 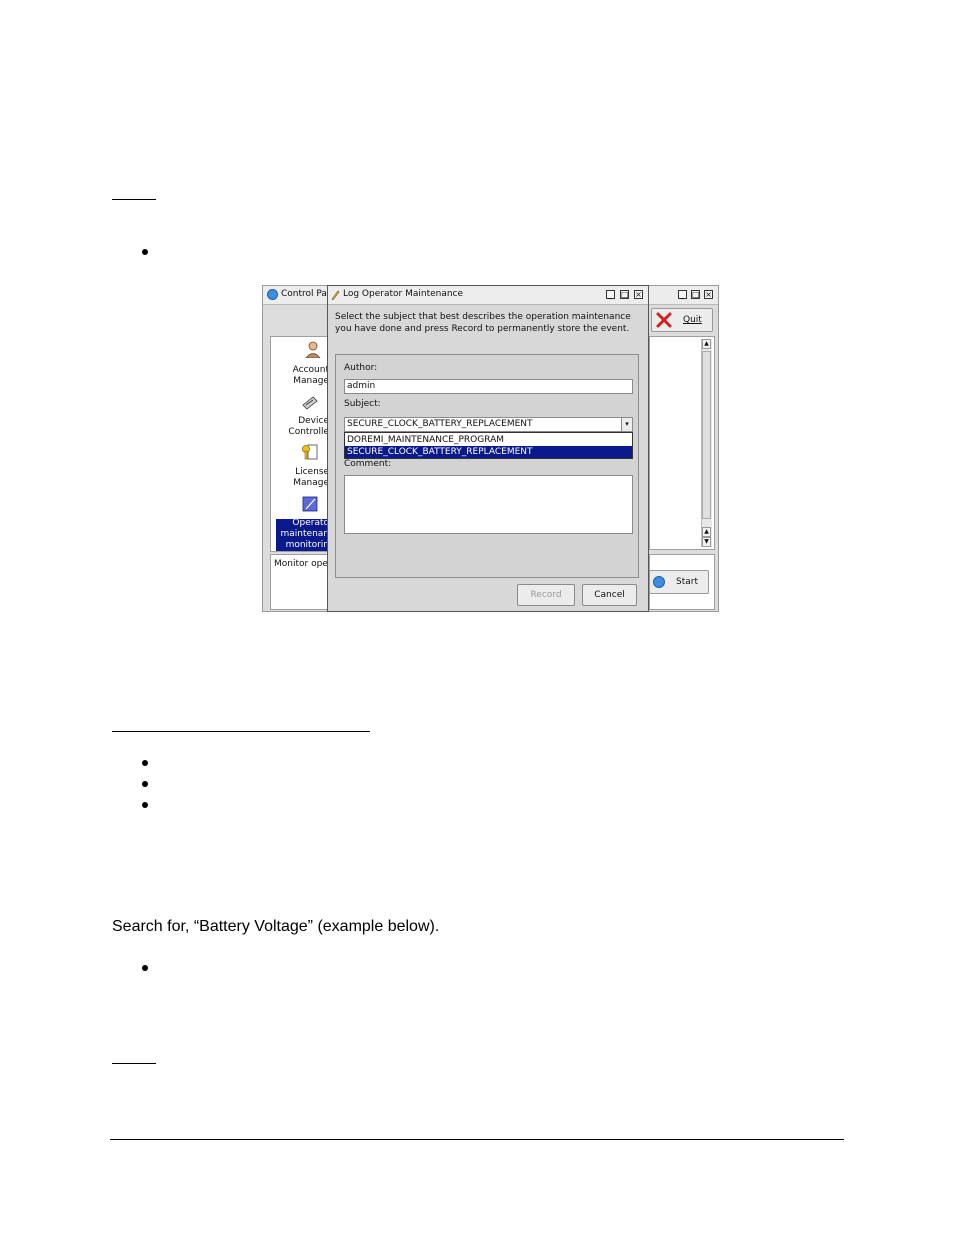 What do you see at coordinates (659, 582) in the screenshot?
I see `start-icon` at bounding box center [659, 582].